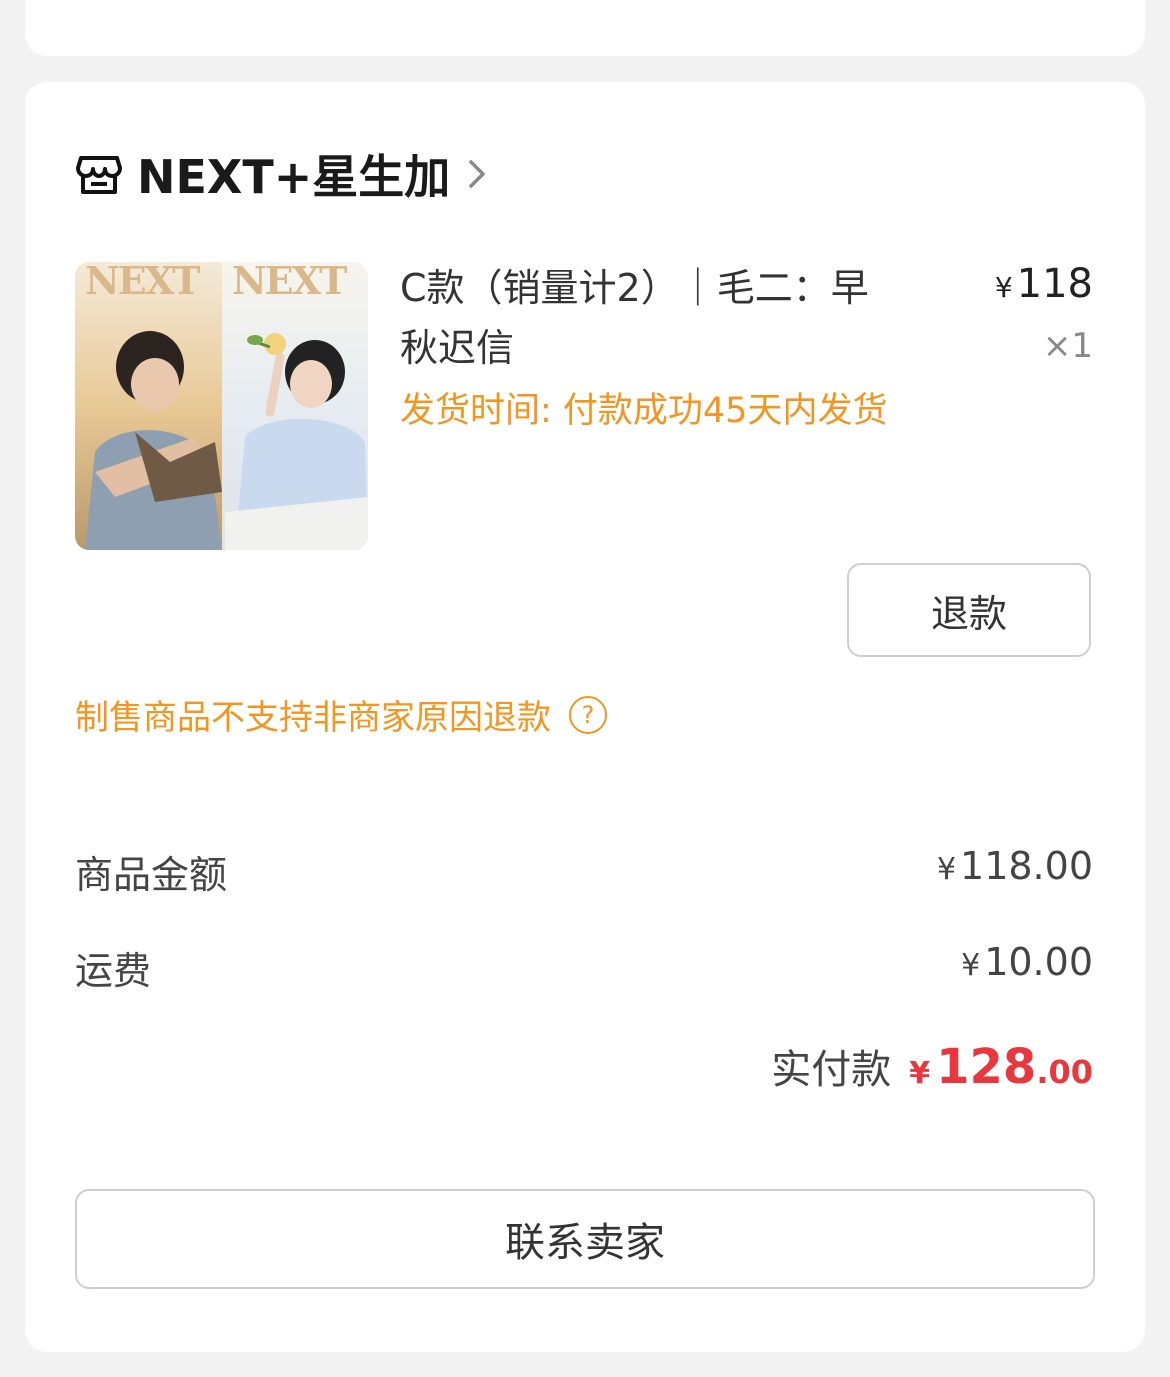 This screenshot has height=1377, width=1170. What do you see at coordinates (969, 610) in the screenshot?
I see `refund-button: 退款` at bounding box center [969, 610].